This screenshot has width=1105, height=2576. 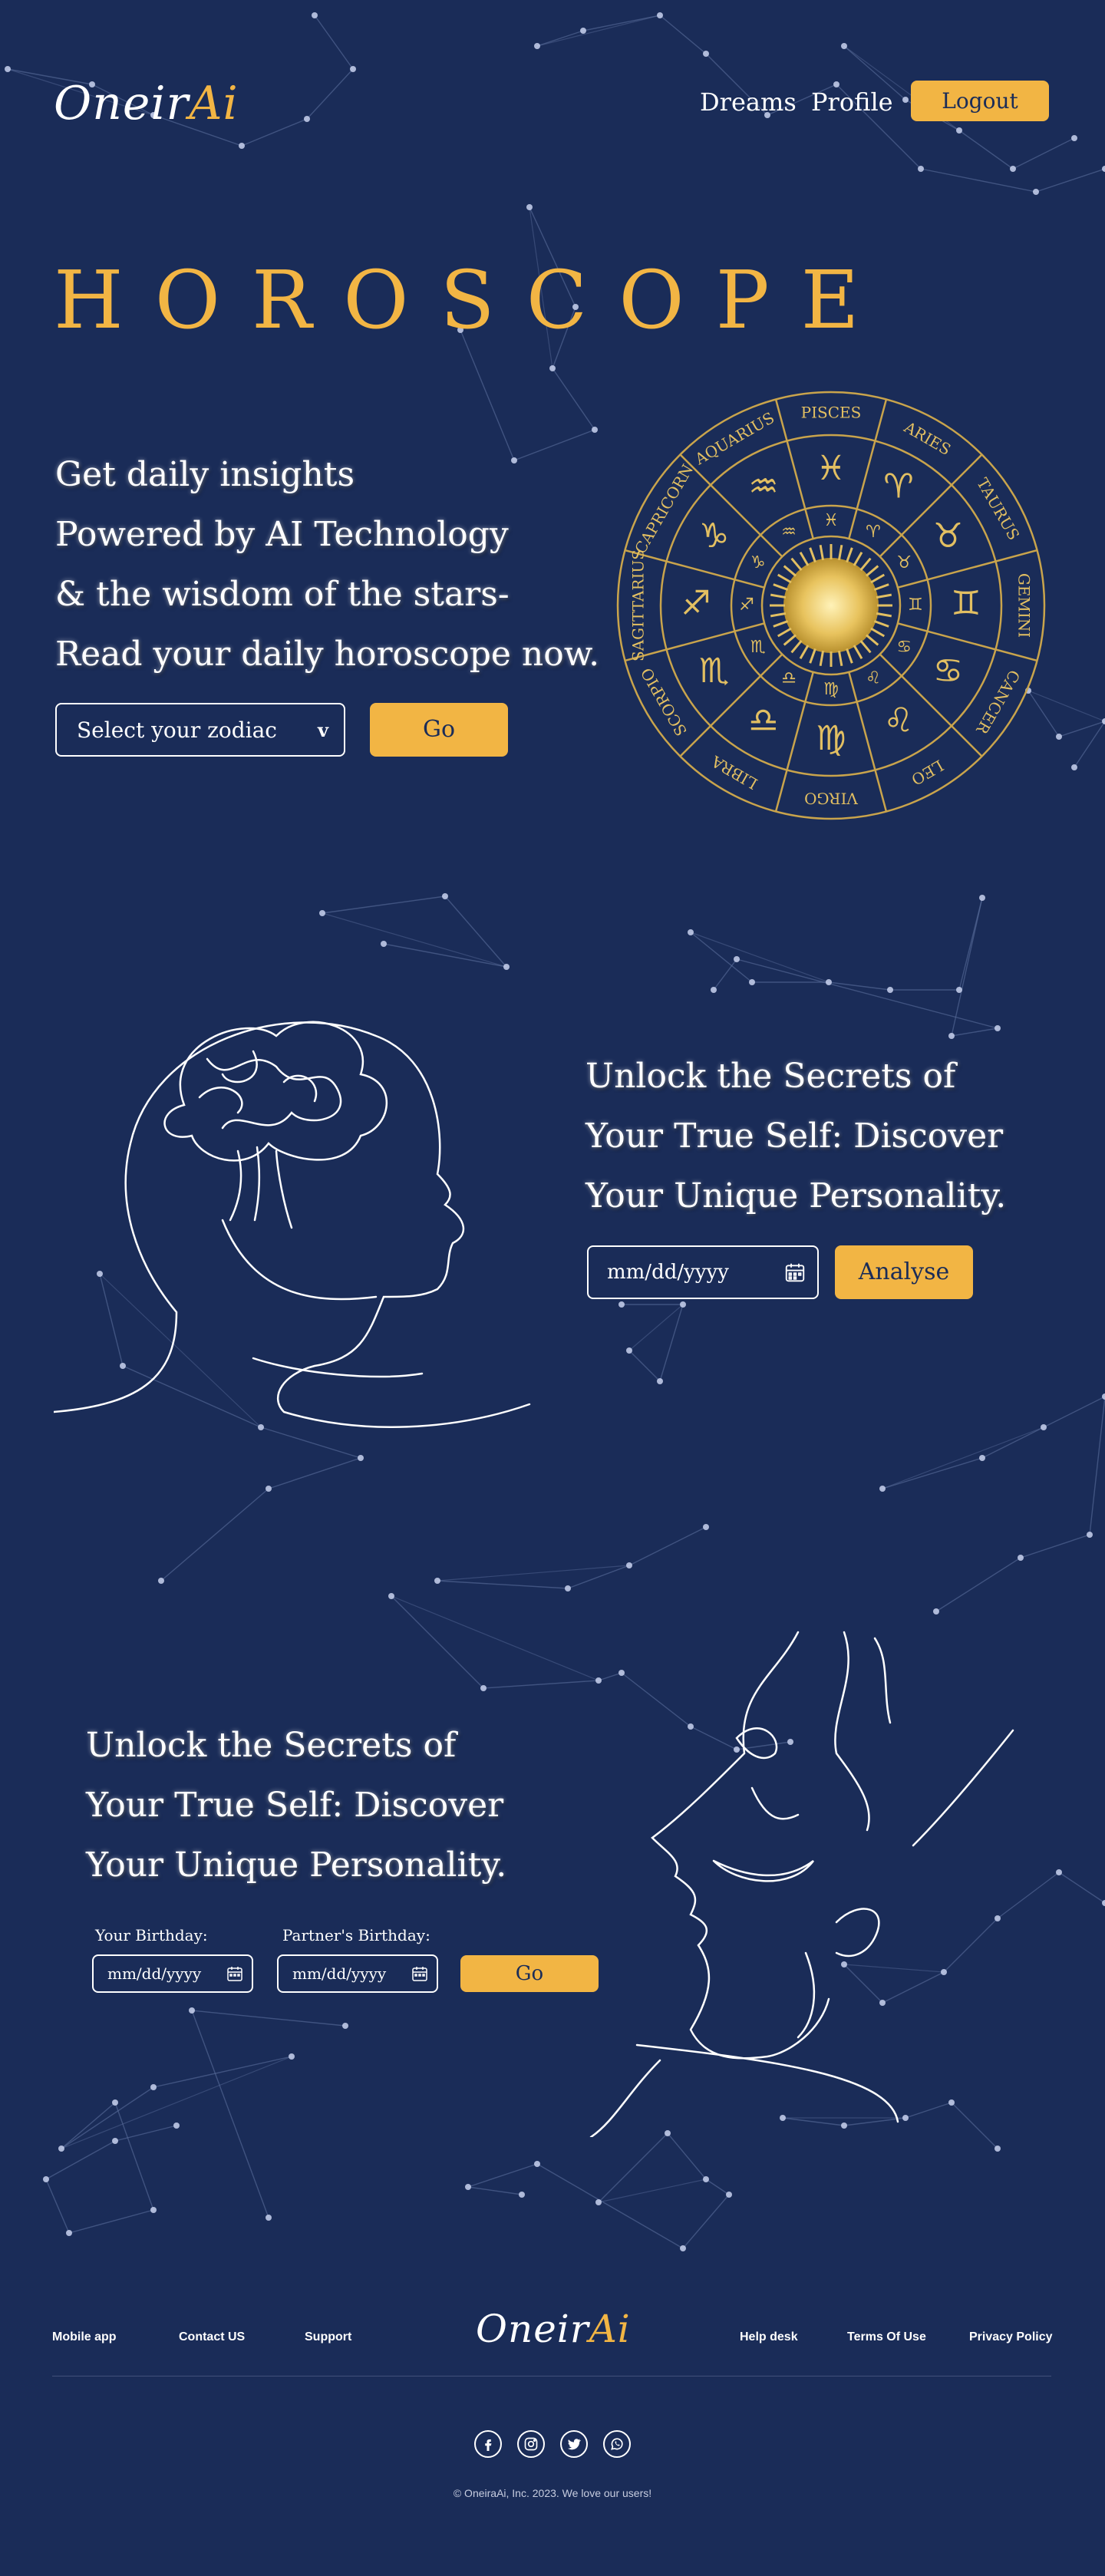 What do you see at coordinates (831, 689) in the screenshot?
I see `zodiac-symbol-icon: ♍` at bounding box center [831, 689].